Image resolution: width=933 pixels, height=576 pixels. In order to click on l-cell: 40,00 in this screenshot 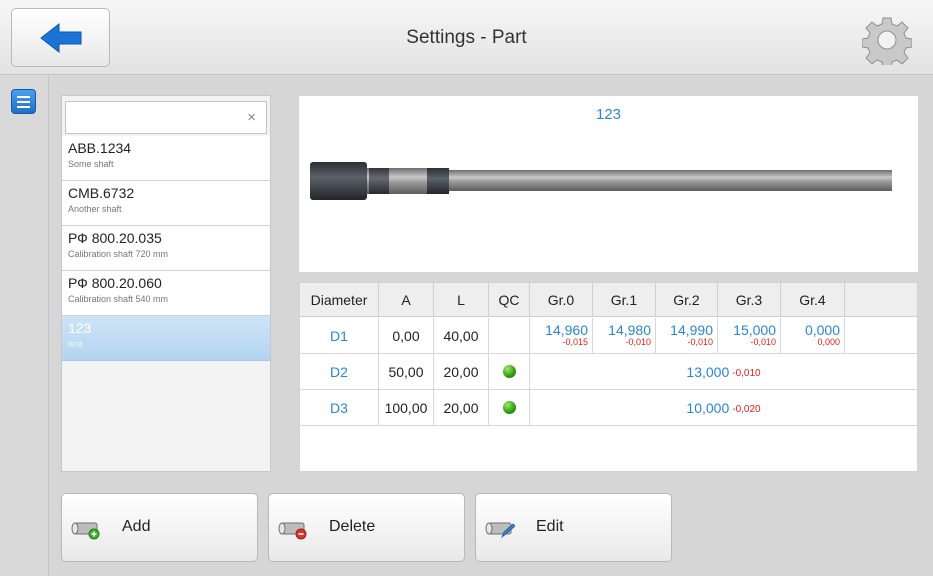, I will do `click(461, 336)`.